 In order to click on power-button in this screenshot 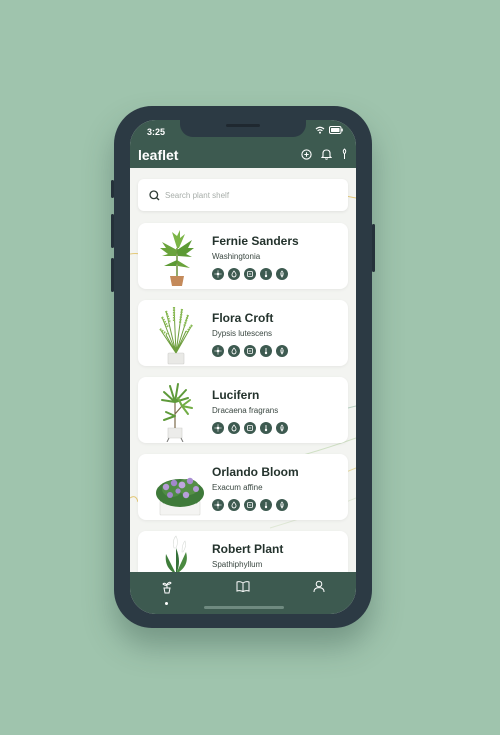, I will do `click(373, 248)`.